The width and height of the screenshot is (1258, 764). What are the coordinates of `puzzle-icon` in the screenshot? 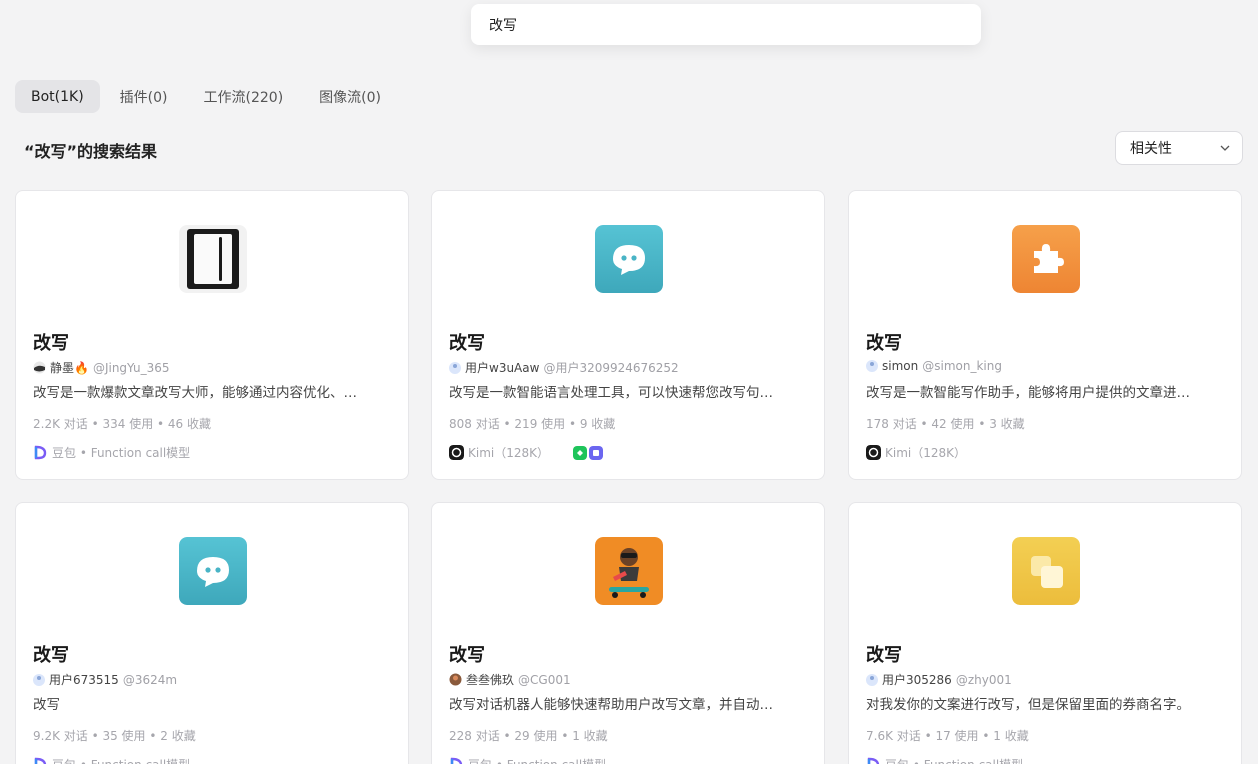 It's located at (1046, 259).